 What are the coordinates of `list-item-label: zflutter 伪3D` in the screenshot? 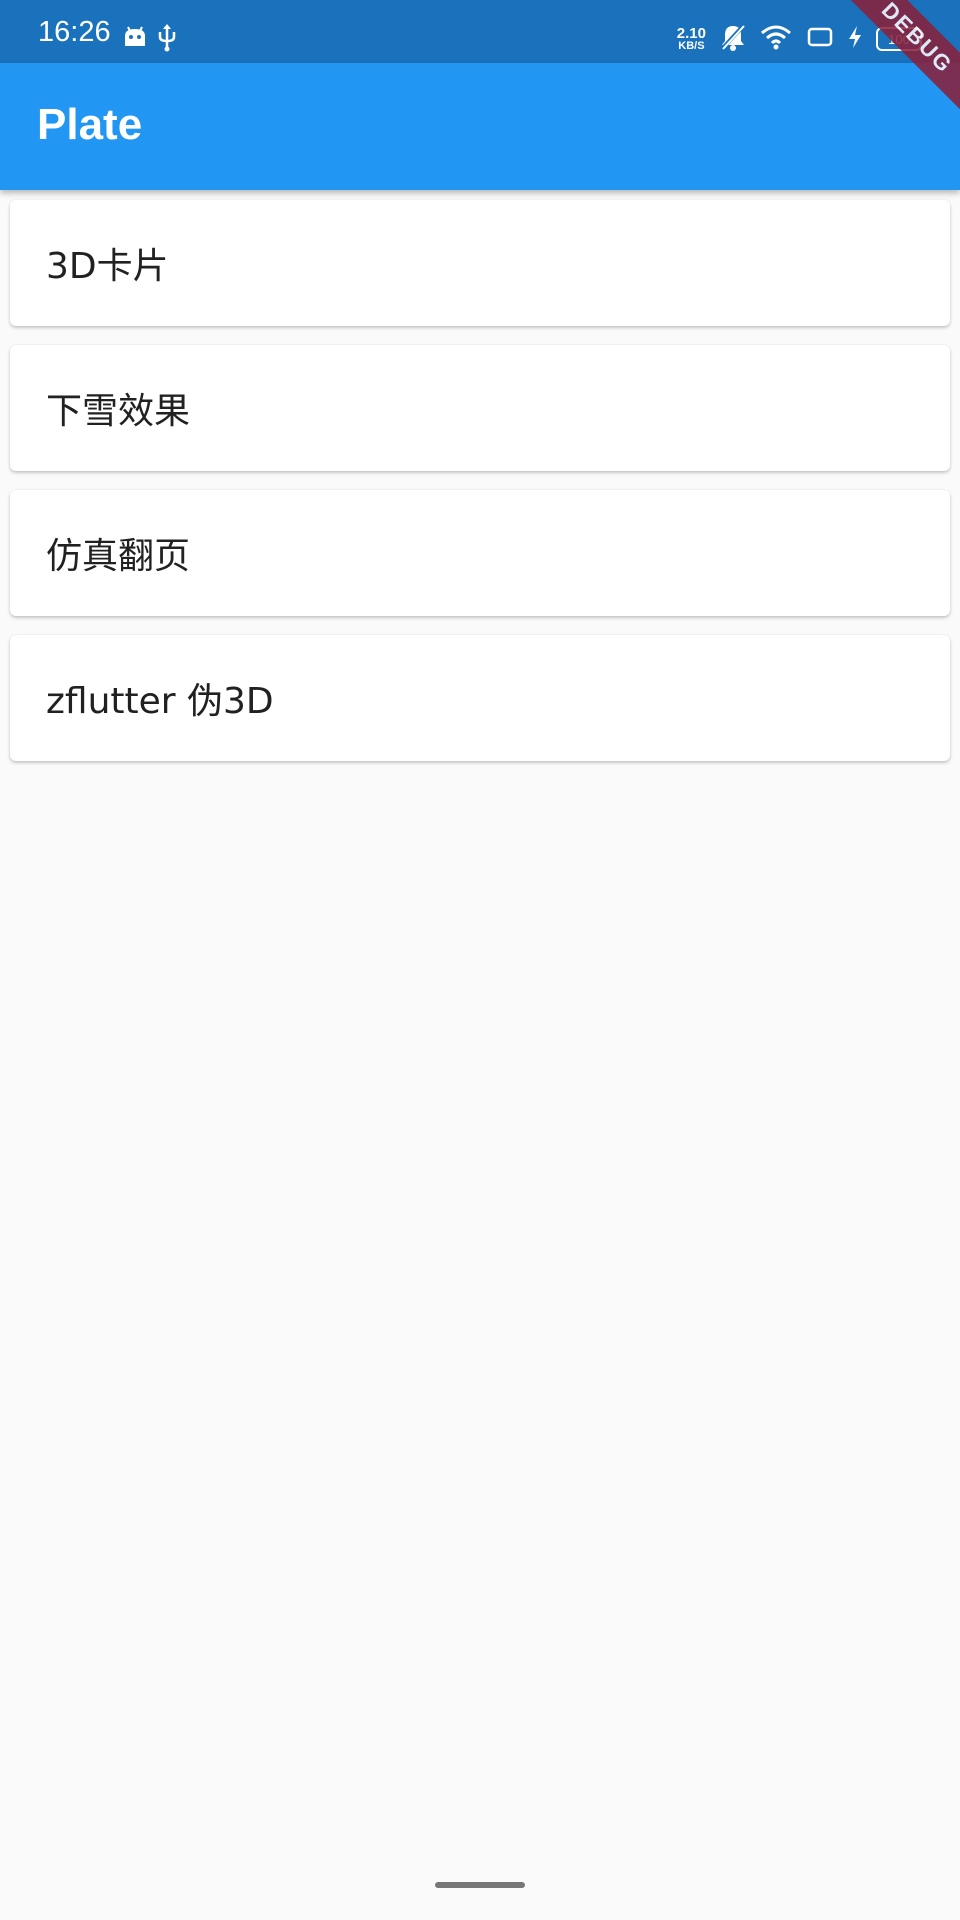 It's located at (160, 701).